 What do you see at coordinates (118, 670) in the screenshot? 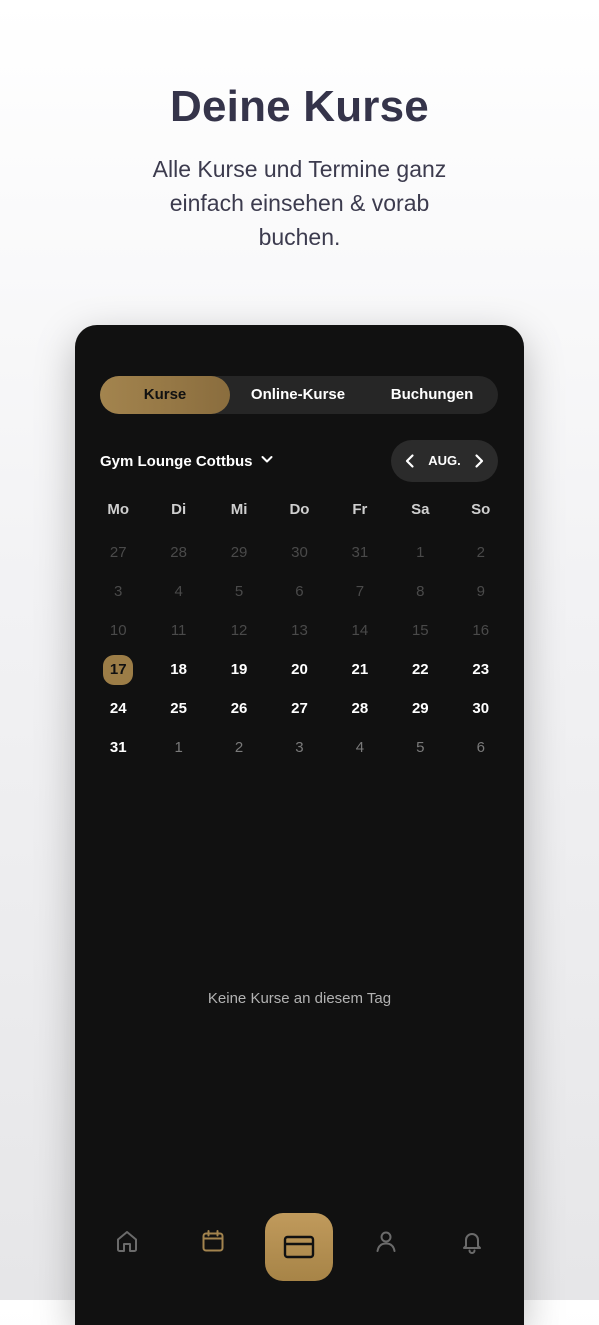
I see `calendar-day-selected: 17` at bounding box center [118, 670].